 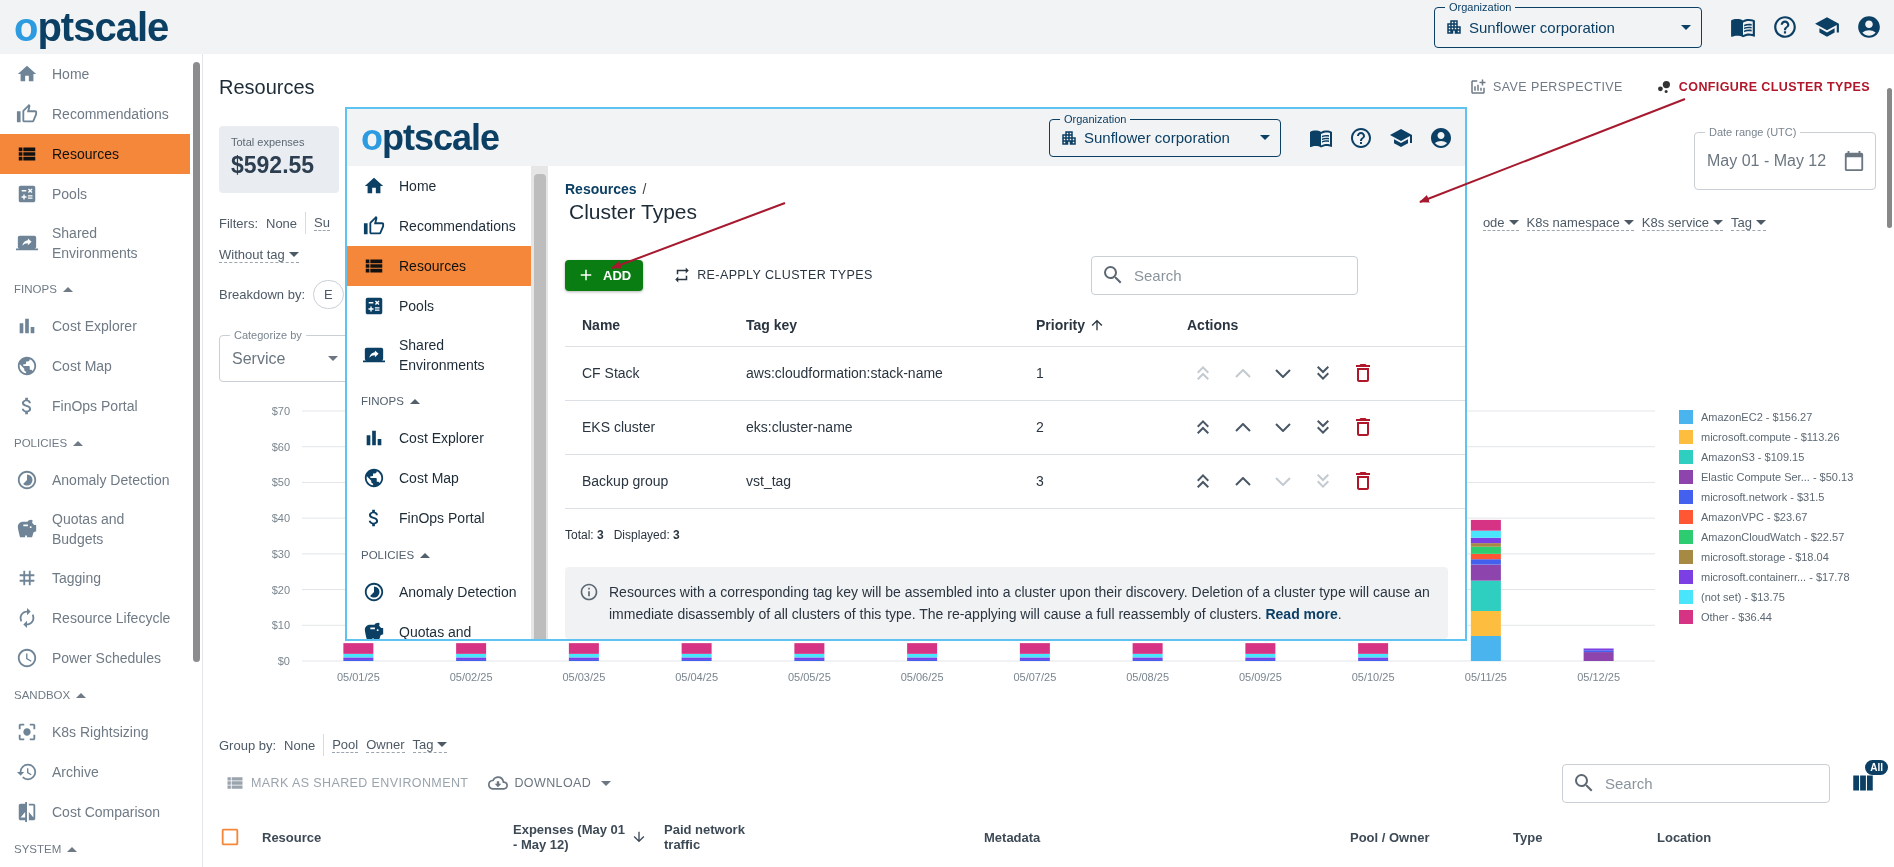 I want to click on clock-icon, so click(x=27, y=658).